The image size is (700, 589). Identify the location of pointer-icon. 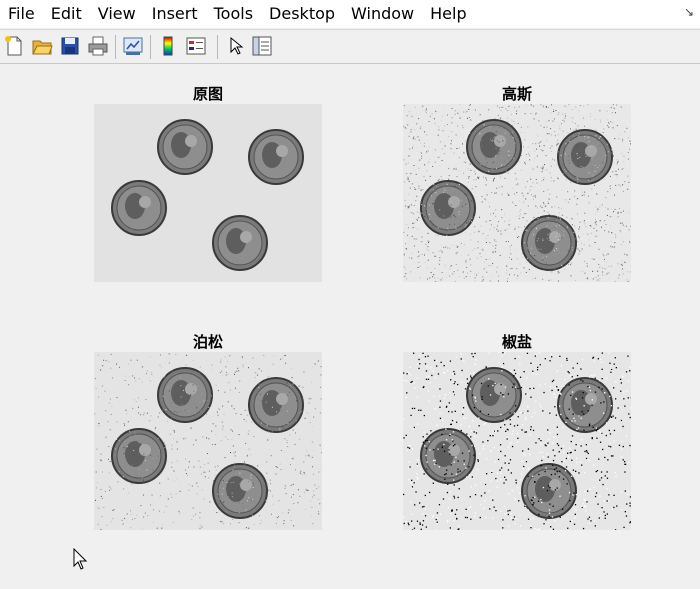
(235, 46).